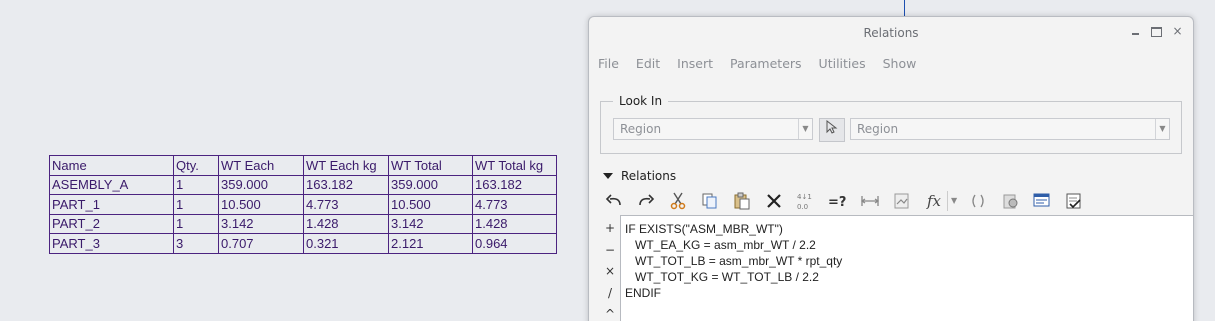 The image size is (1215, 321). Describe the element at coordinates (346, 243) in the screenshot. I see `table-cell: 0.321` at that location.